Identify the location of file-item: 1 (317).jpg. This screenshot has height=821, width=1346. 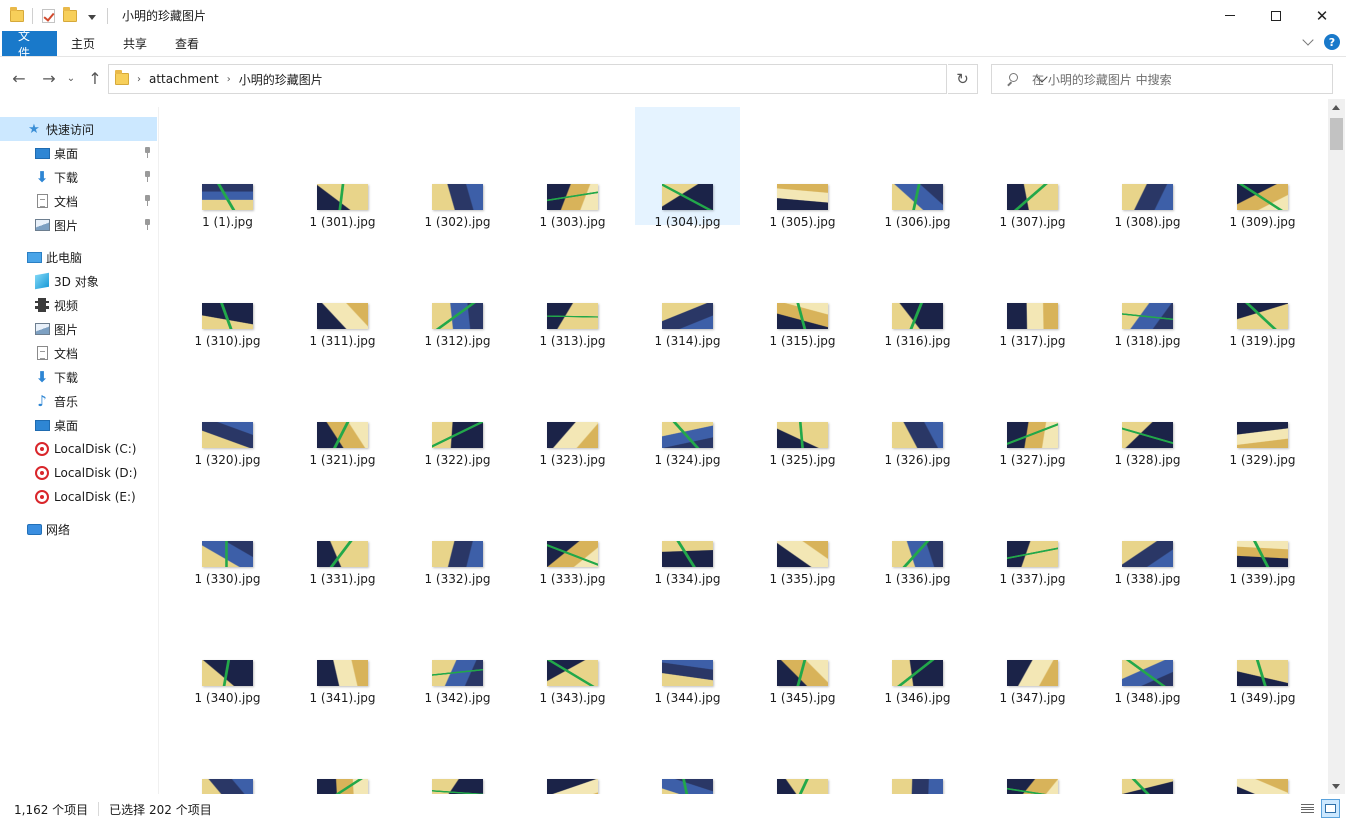
(1032, 287).